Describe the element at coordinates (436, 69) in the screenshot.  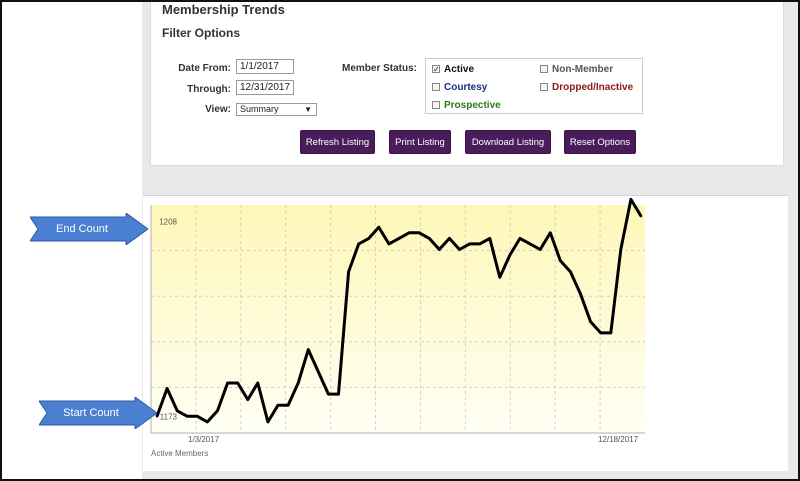
I see `status-active-checkbox: ✓` at that location.